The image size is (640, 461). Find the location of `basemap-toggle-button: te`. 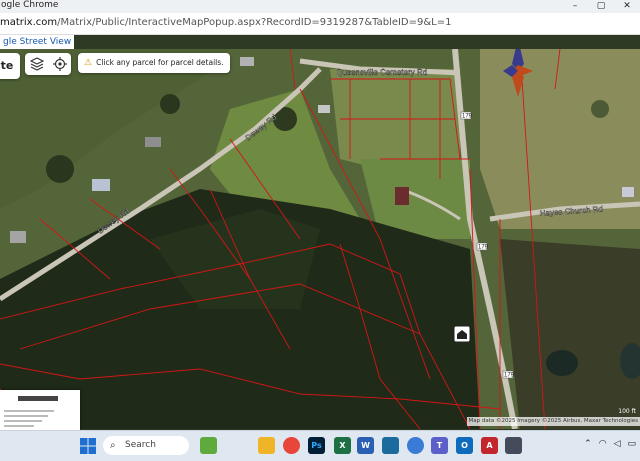

basemap-toggle-button: te is located at coordinates (10, 66).